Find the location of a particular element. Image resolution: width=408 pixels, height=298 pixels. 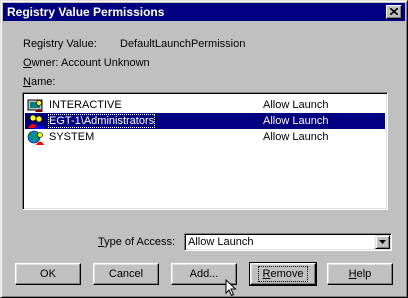

type-of-access-select: Allow Launch is located at coordinates (288, 242).